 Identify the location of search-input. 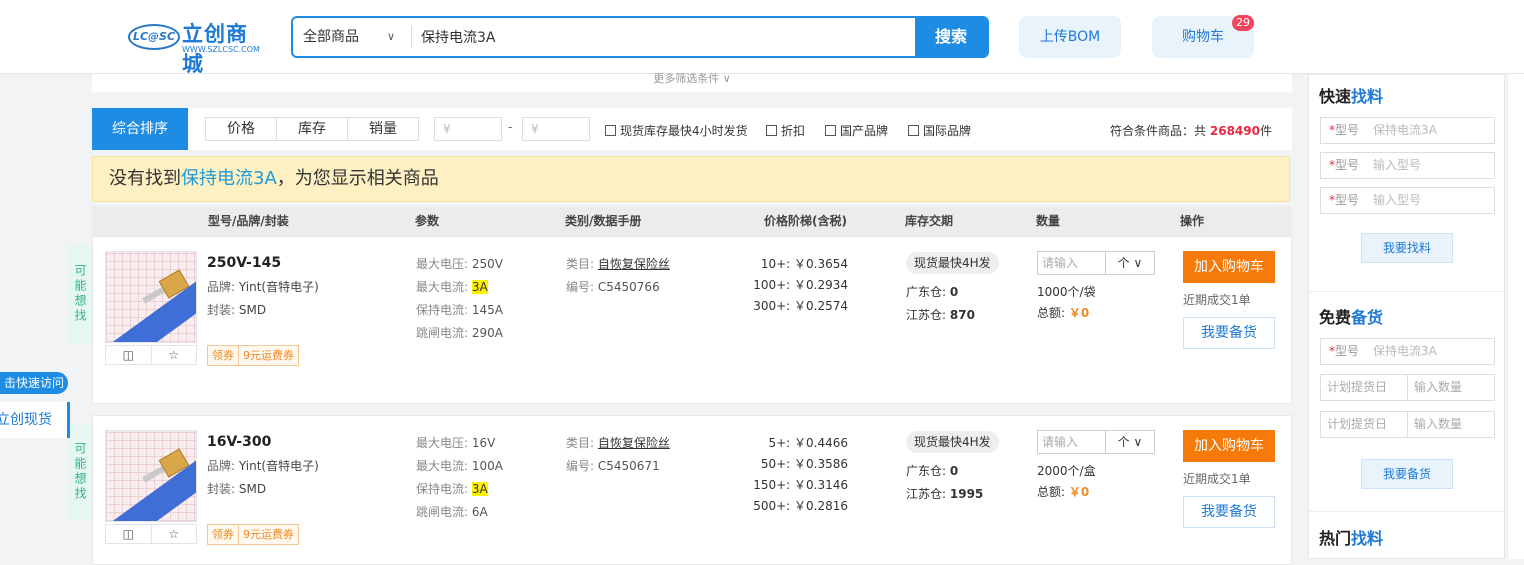
(661, 37).